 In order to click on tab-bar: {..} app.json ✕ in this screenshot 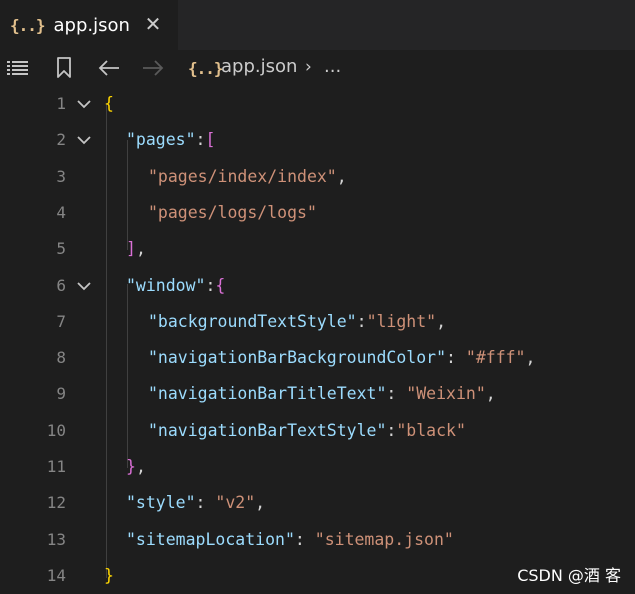, I will do `click(317, 25)`.